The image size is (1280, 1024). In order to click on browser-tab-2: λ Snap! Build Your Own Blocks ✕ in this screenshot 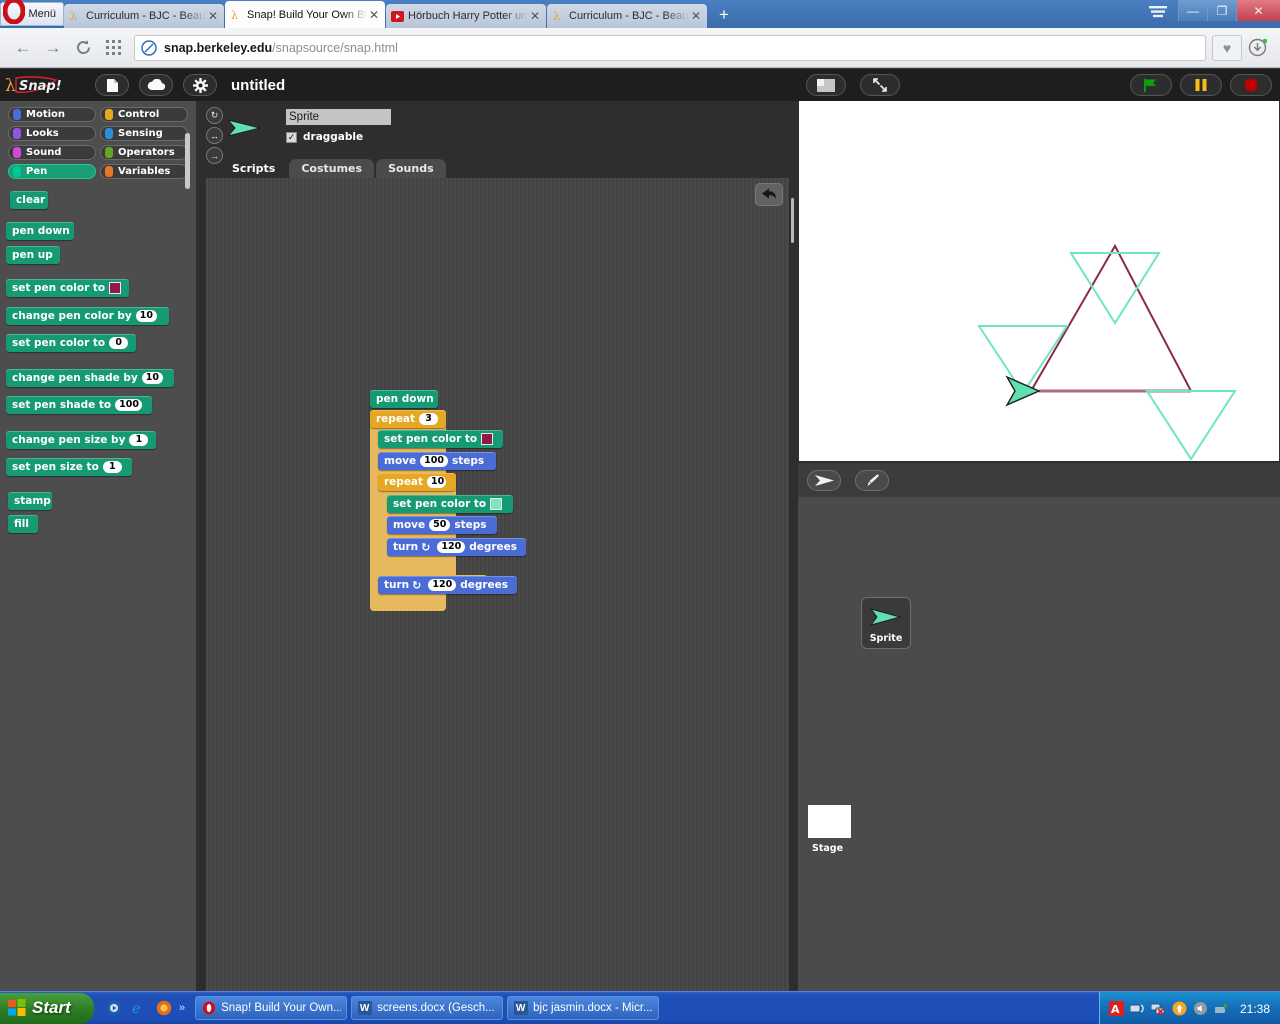, I will do `click(305, 14)`.